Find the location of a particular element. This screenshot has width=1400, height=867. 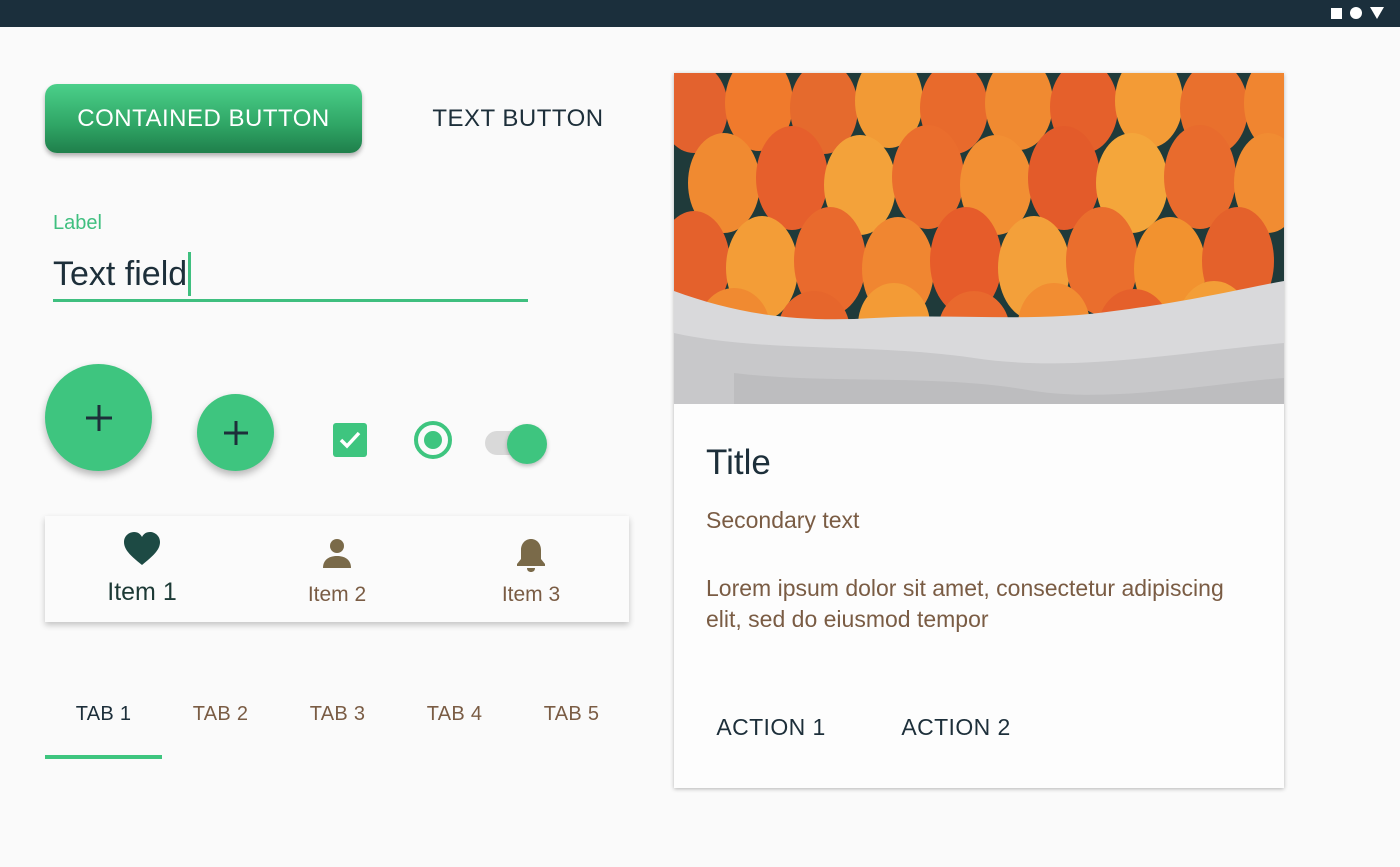

bottom-nav-item-1: Item 1 is located at coordinates (142, 569).